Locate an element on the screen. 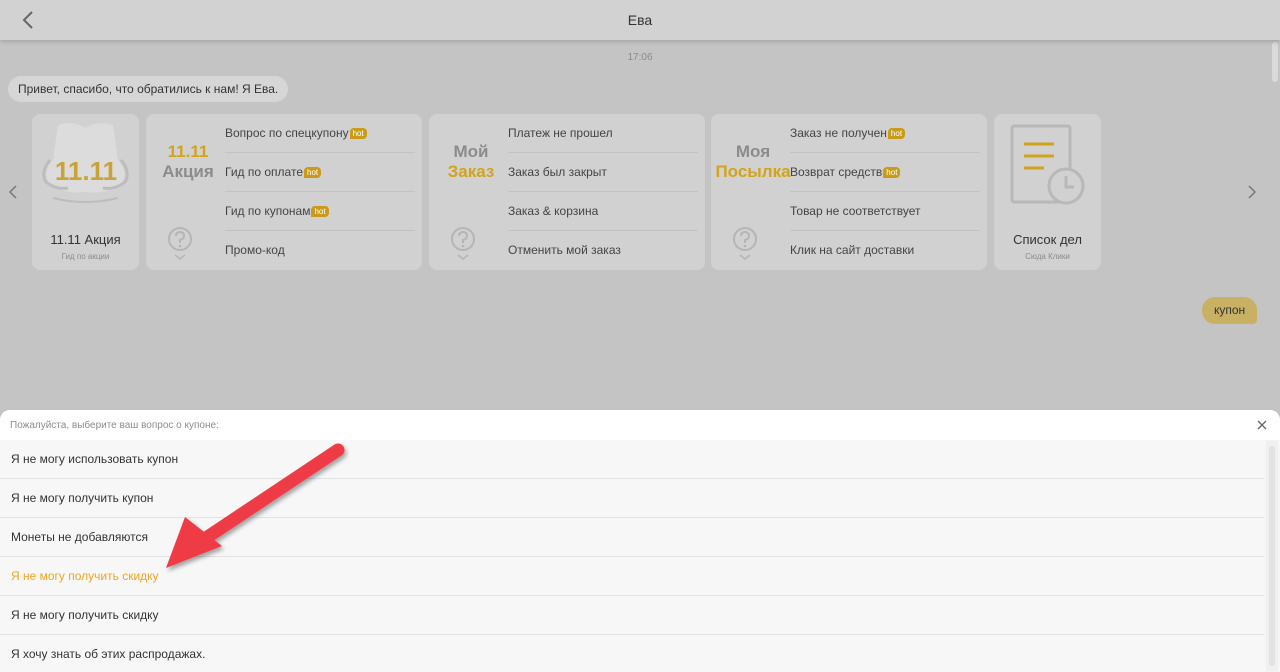  promo-art: 11.11 is located at coordinates (85, 162).